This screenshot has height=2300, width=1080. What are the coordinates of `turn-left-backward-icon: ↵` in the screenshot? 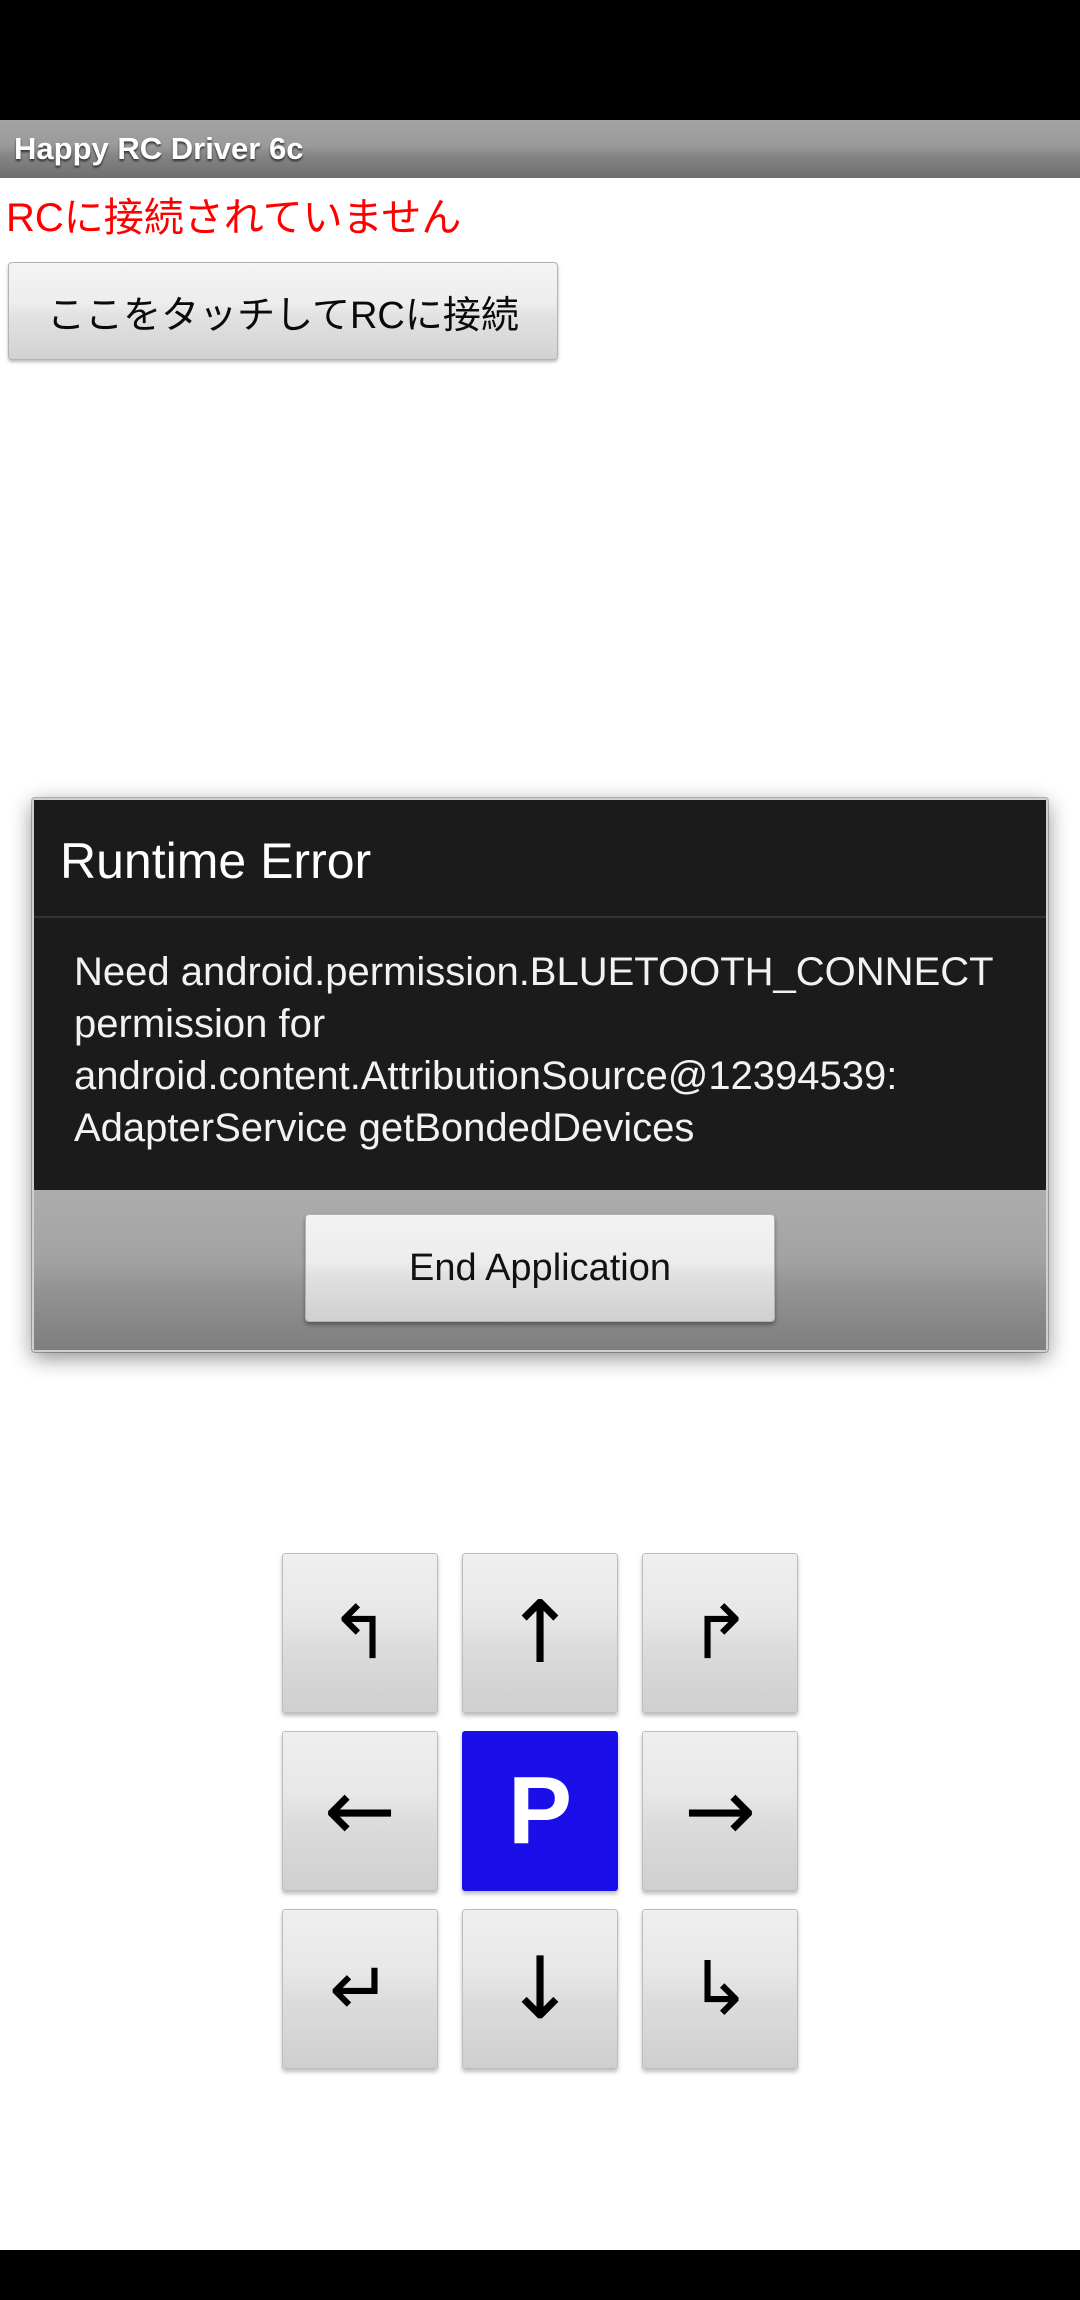 It's located at (359, 1989).